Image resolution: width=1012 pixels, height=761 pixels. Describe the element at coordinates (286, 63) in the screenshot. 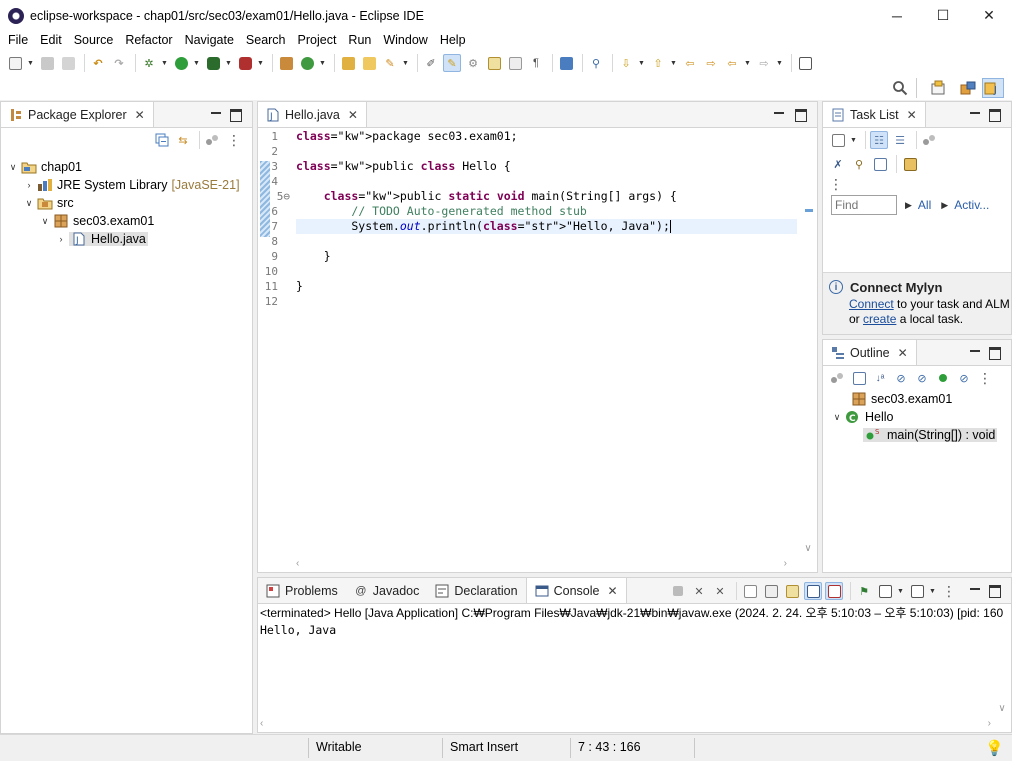

I see `new-java-package-icon` at that location.